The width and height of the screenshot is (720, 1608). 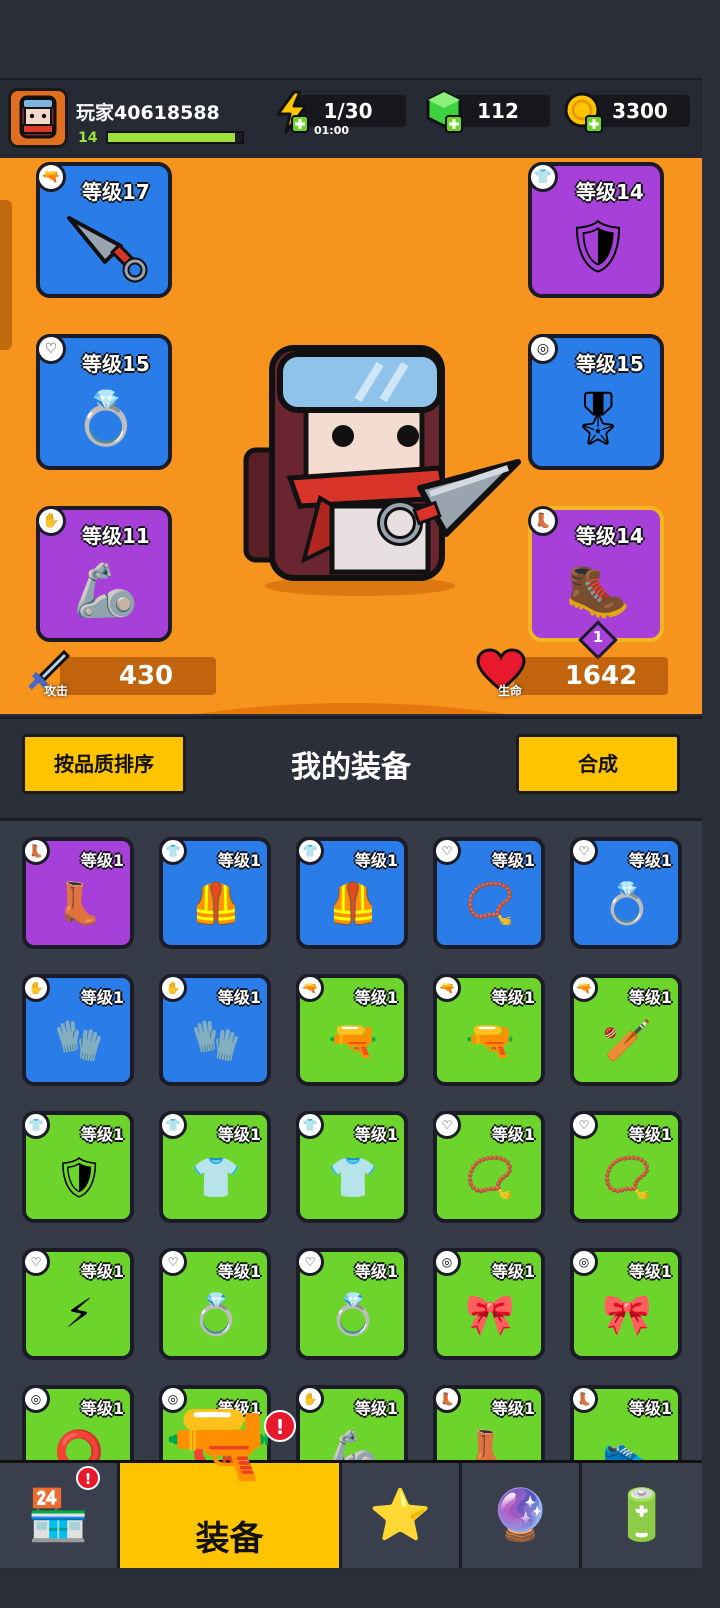 What do you see at coordinates (104, 230) in the screenshot?
I see `equipped-weapon: 🔫 等级17` at bounding box center [104, 230].